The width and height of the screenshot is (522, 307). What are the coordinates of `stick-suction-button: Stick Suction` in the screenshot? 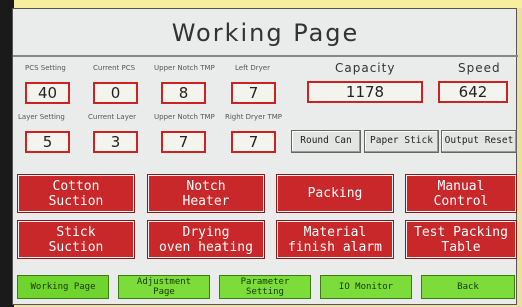 It's located at (76, 239).